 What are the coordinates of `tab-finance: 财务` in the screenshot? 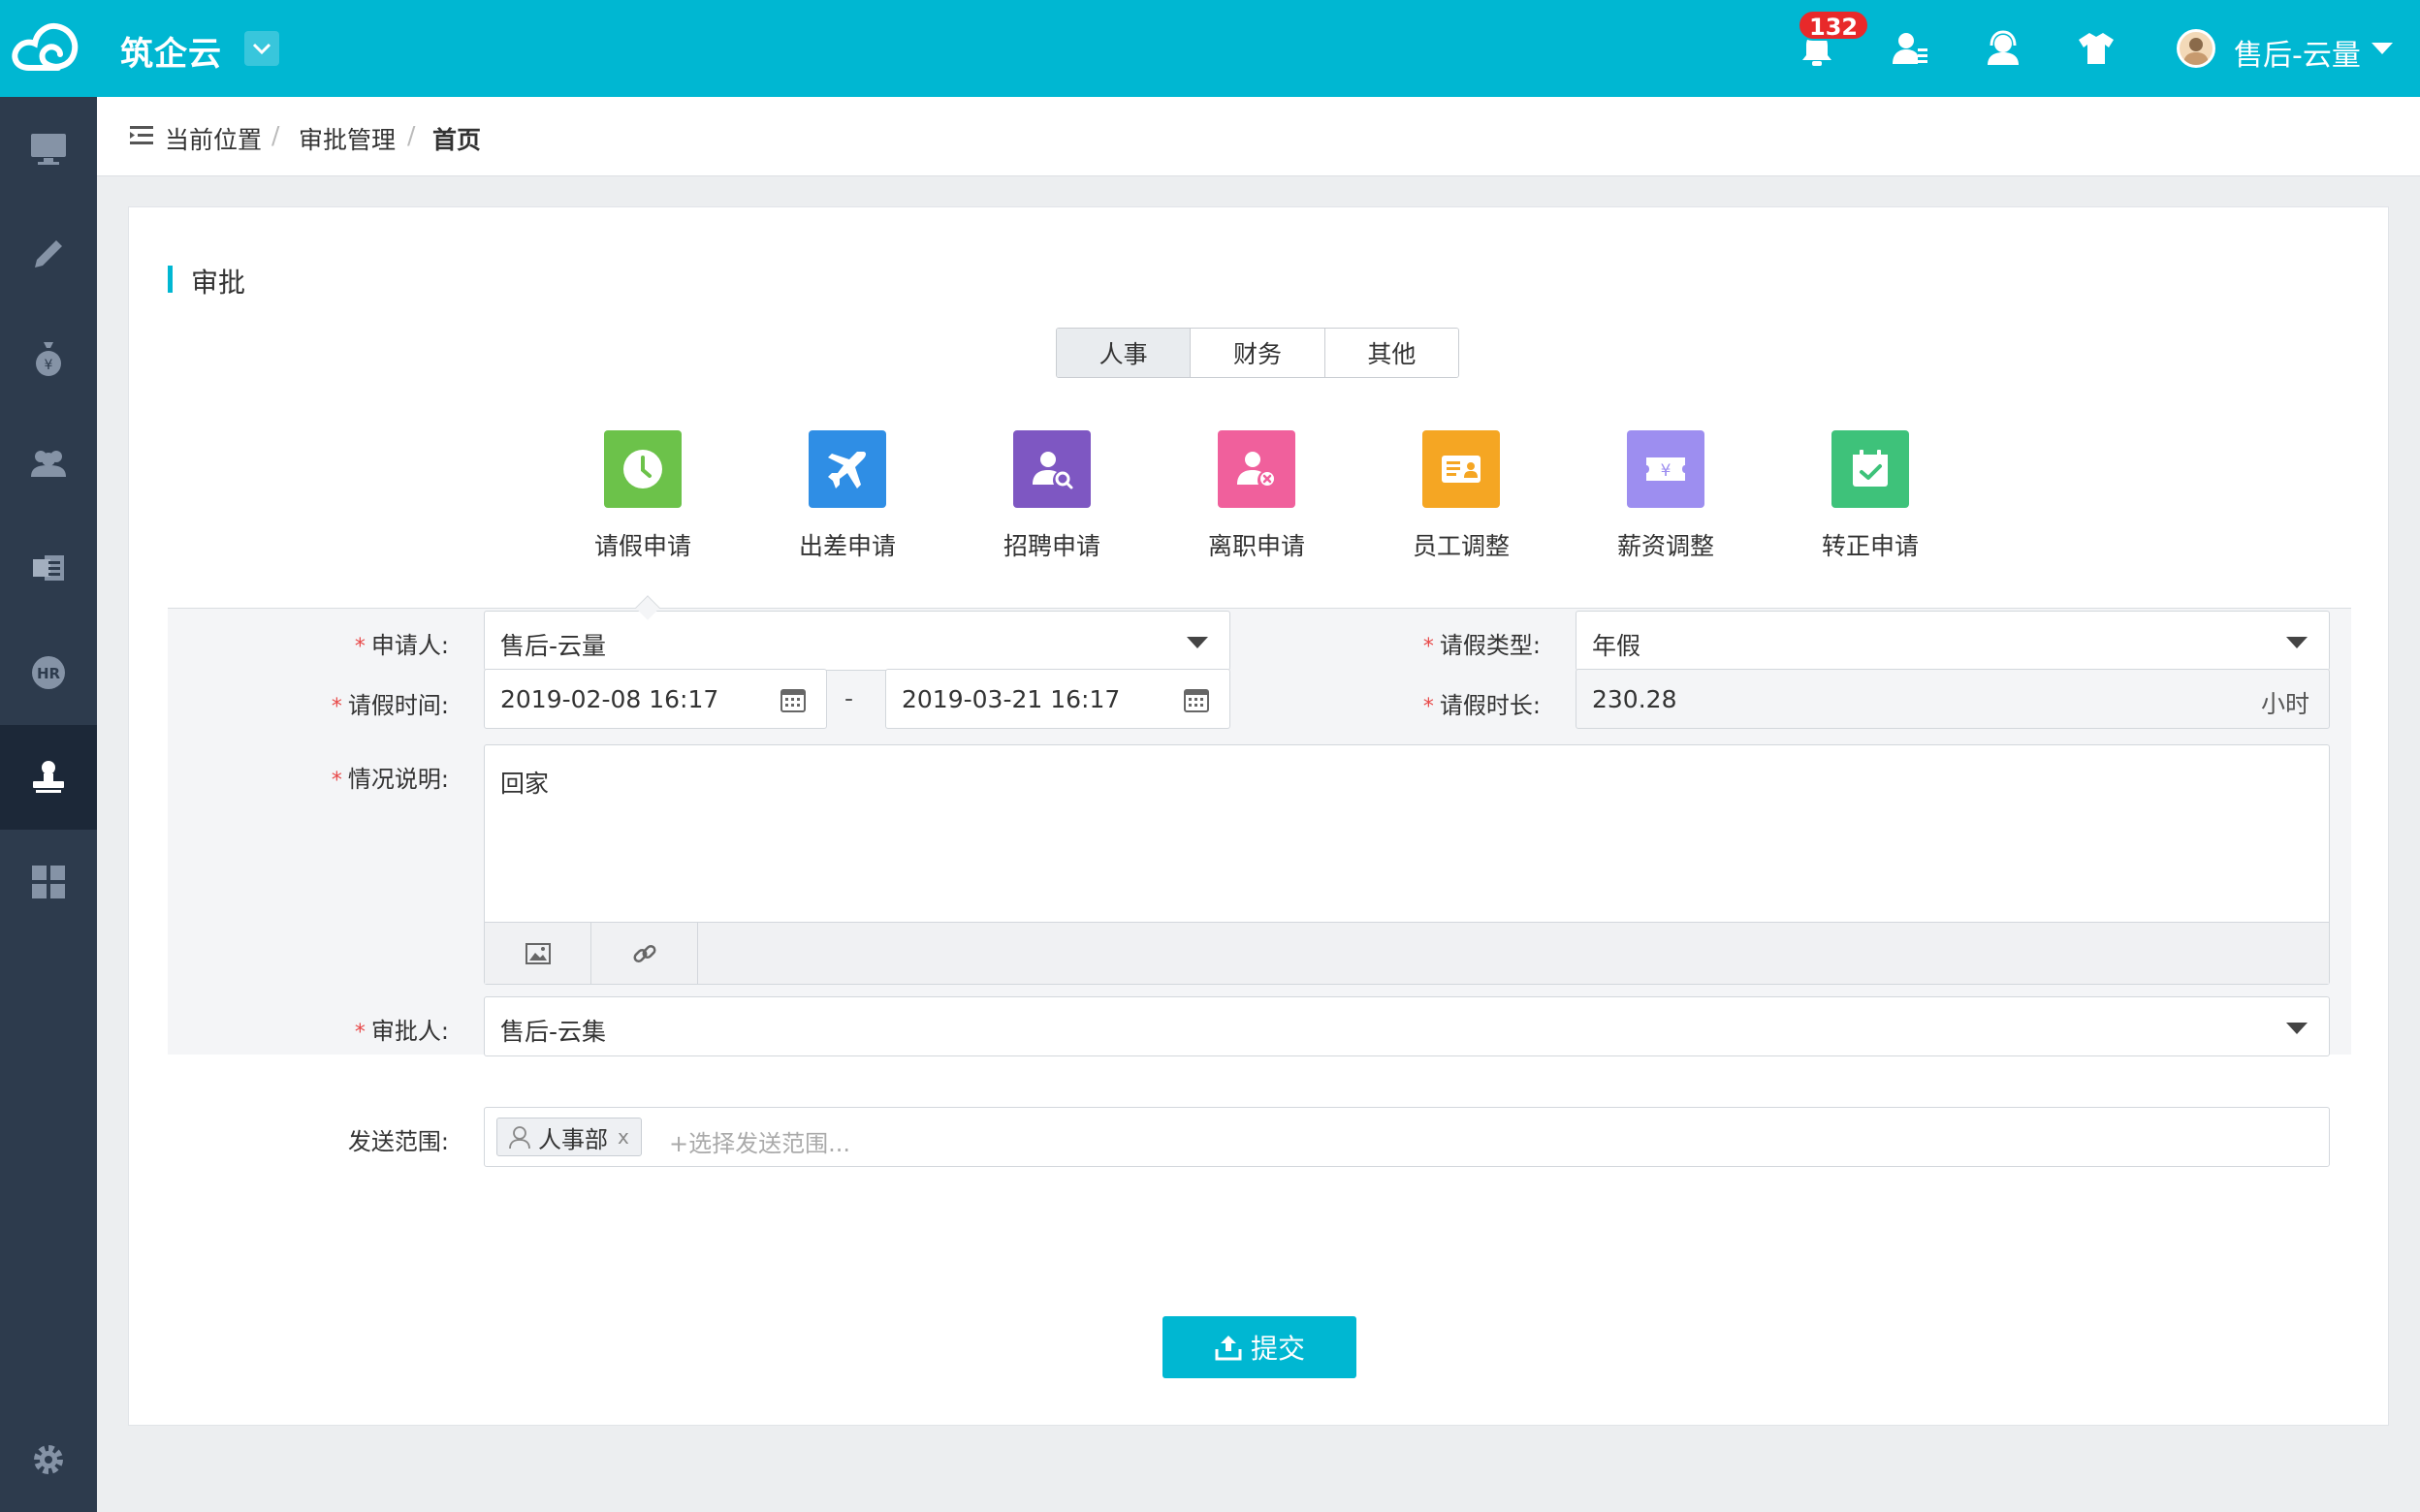 It's located at (1258, 353).